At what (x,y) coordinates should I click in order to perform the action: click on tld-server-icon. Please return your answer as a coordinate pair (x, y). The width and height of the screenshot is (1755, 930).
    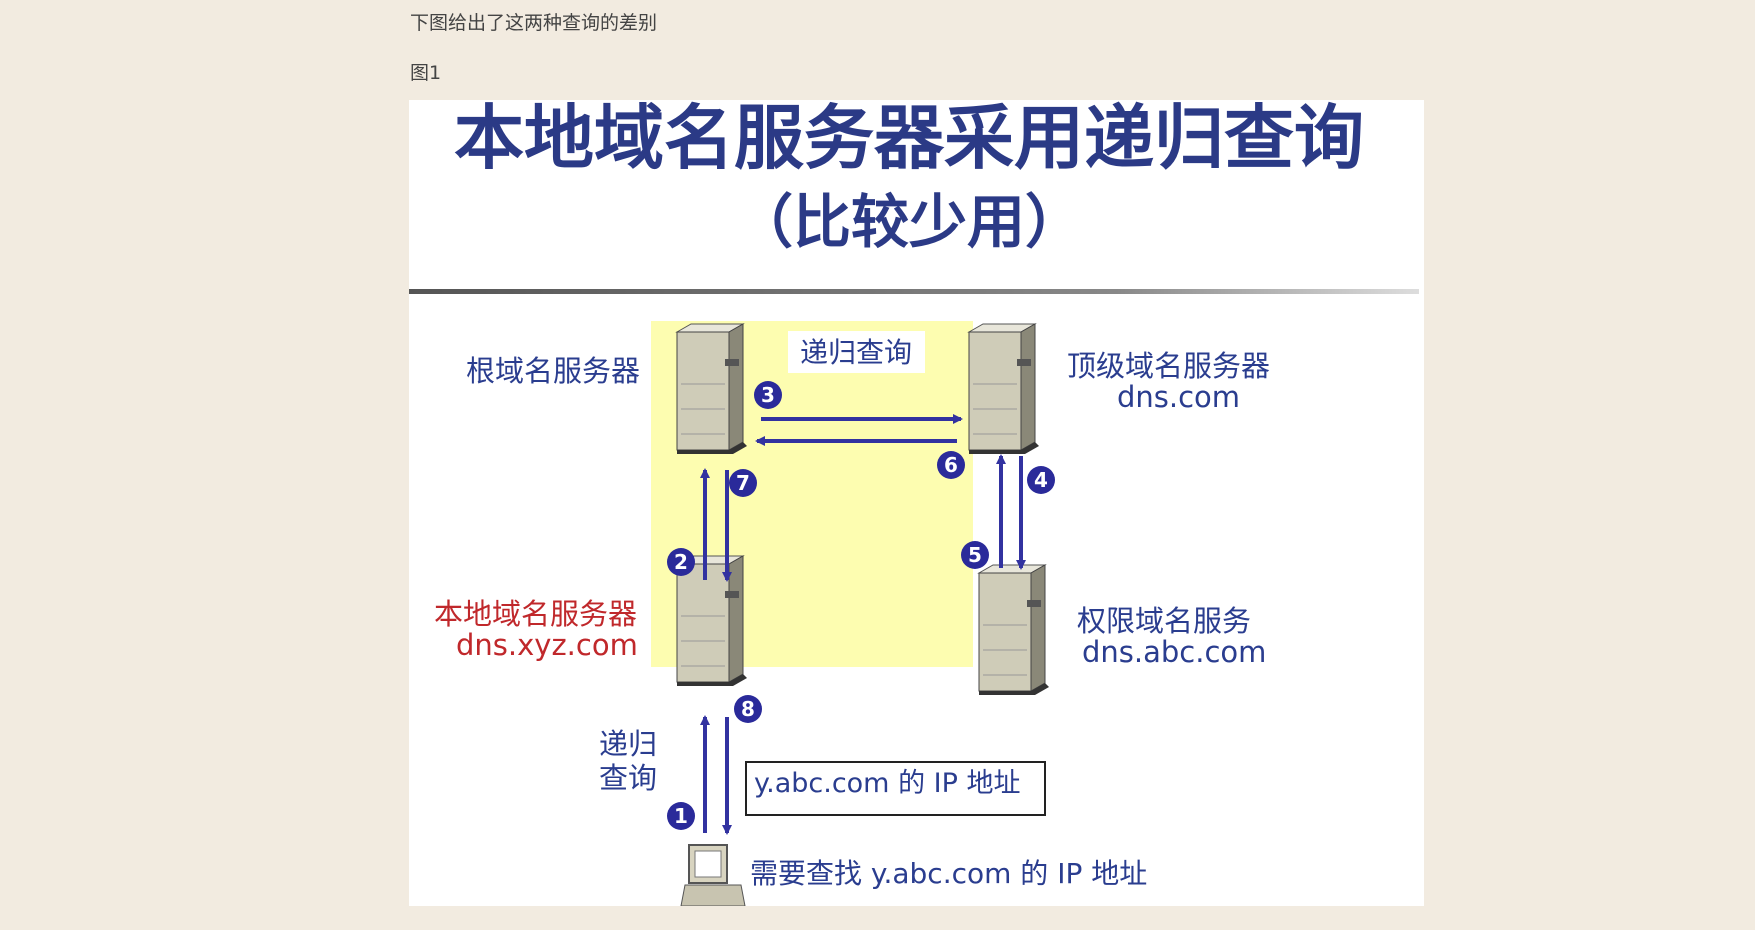
    Looking at the image, I should click on (1004, 389).